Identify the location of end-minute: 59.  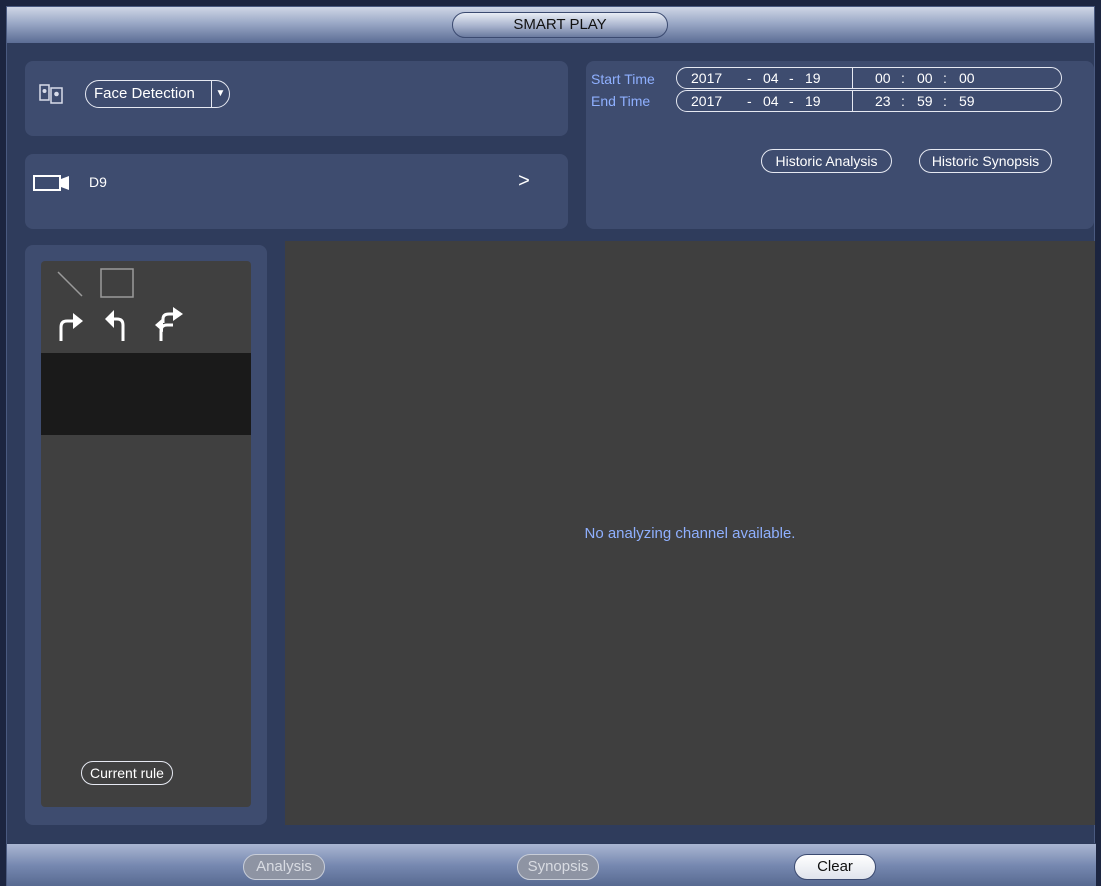
(925, 101).